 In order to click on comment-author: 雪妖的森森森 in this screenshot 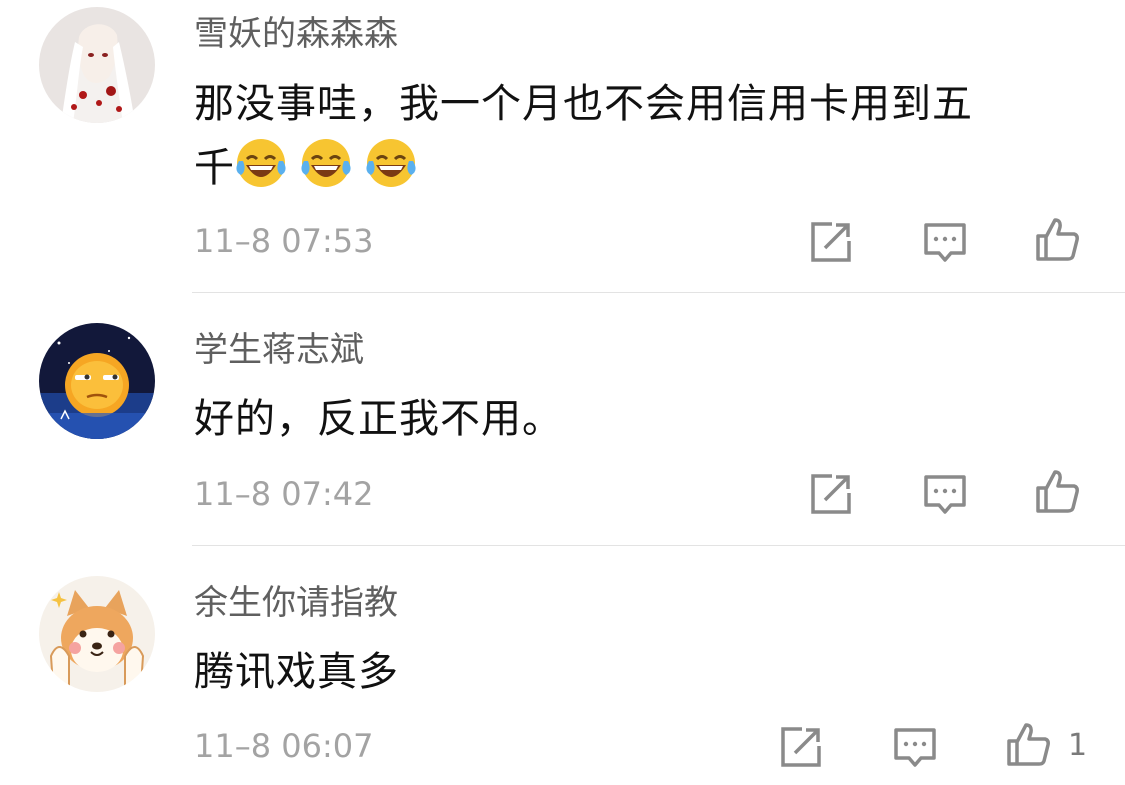, I will do `click(296, 34)`.